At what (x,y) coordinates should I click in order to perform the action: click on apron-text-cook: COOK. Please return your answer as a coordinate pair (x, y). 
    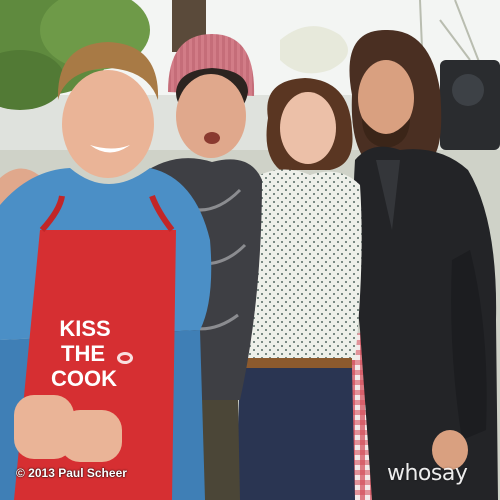
    Looking at the image, I should click on (84, 378).